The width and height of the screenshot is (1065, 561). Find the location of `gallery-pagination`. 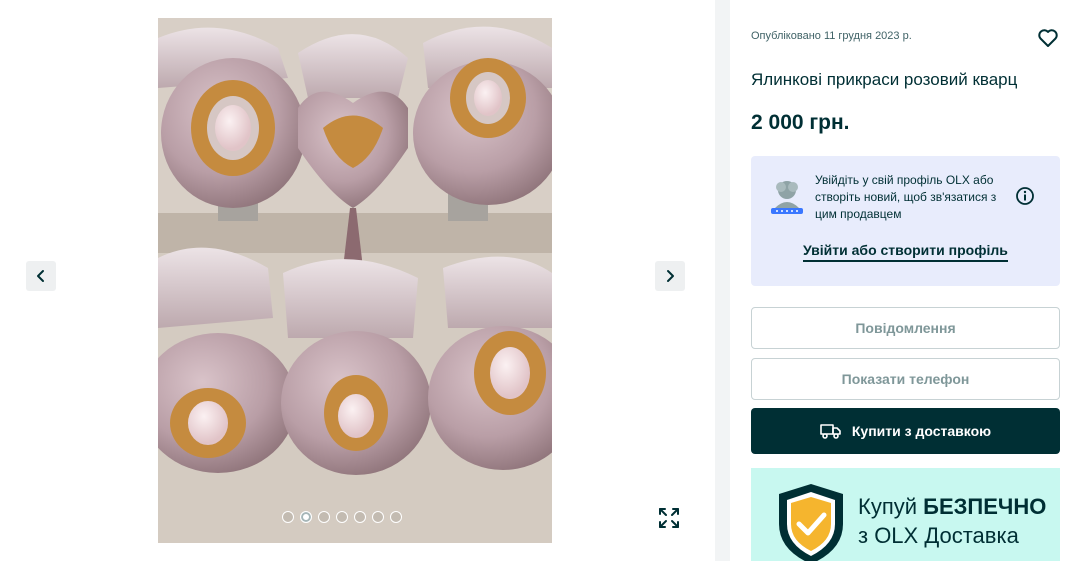

gallery-pagination is located at coordinates (342, 517).